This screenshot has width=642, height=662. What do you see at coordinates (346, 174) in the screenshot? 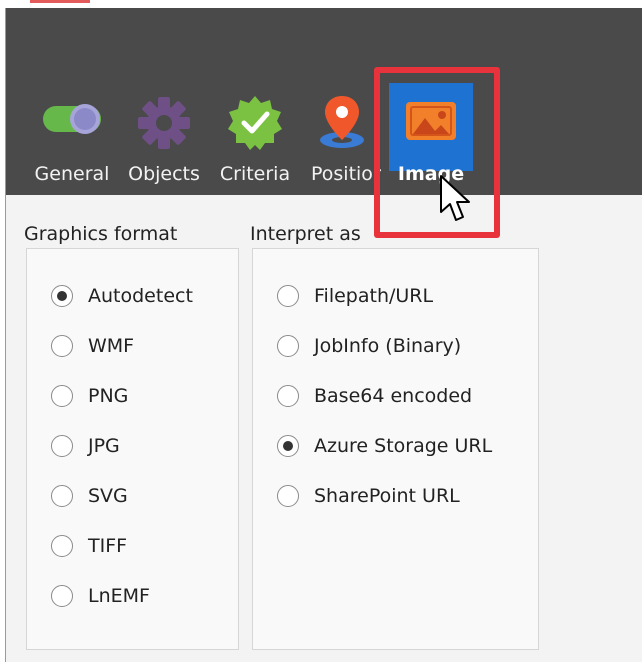
I see `tab-label: Position` at bounding box center [346, 174].